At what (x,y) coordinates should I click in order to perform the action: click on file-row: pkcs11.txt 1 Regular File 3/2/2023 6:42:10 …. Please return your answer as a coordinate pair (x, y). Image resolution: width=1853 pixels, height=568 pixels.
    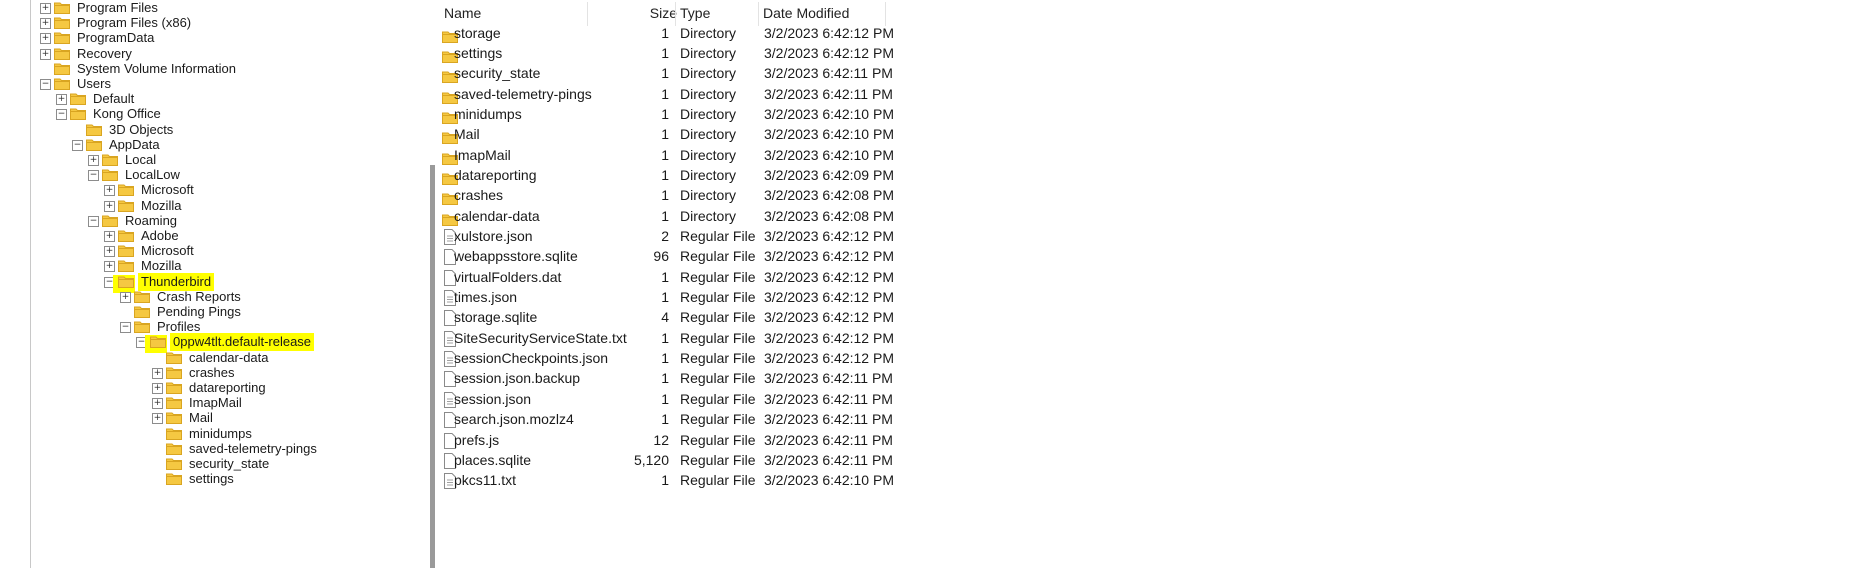
    Looking at the image, I should click on (890, 480).